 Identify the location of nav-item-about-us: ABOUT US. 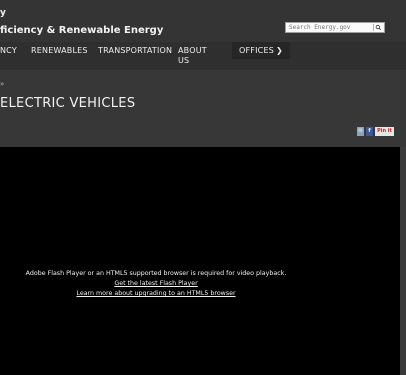
(198, 56).